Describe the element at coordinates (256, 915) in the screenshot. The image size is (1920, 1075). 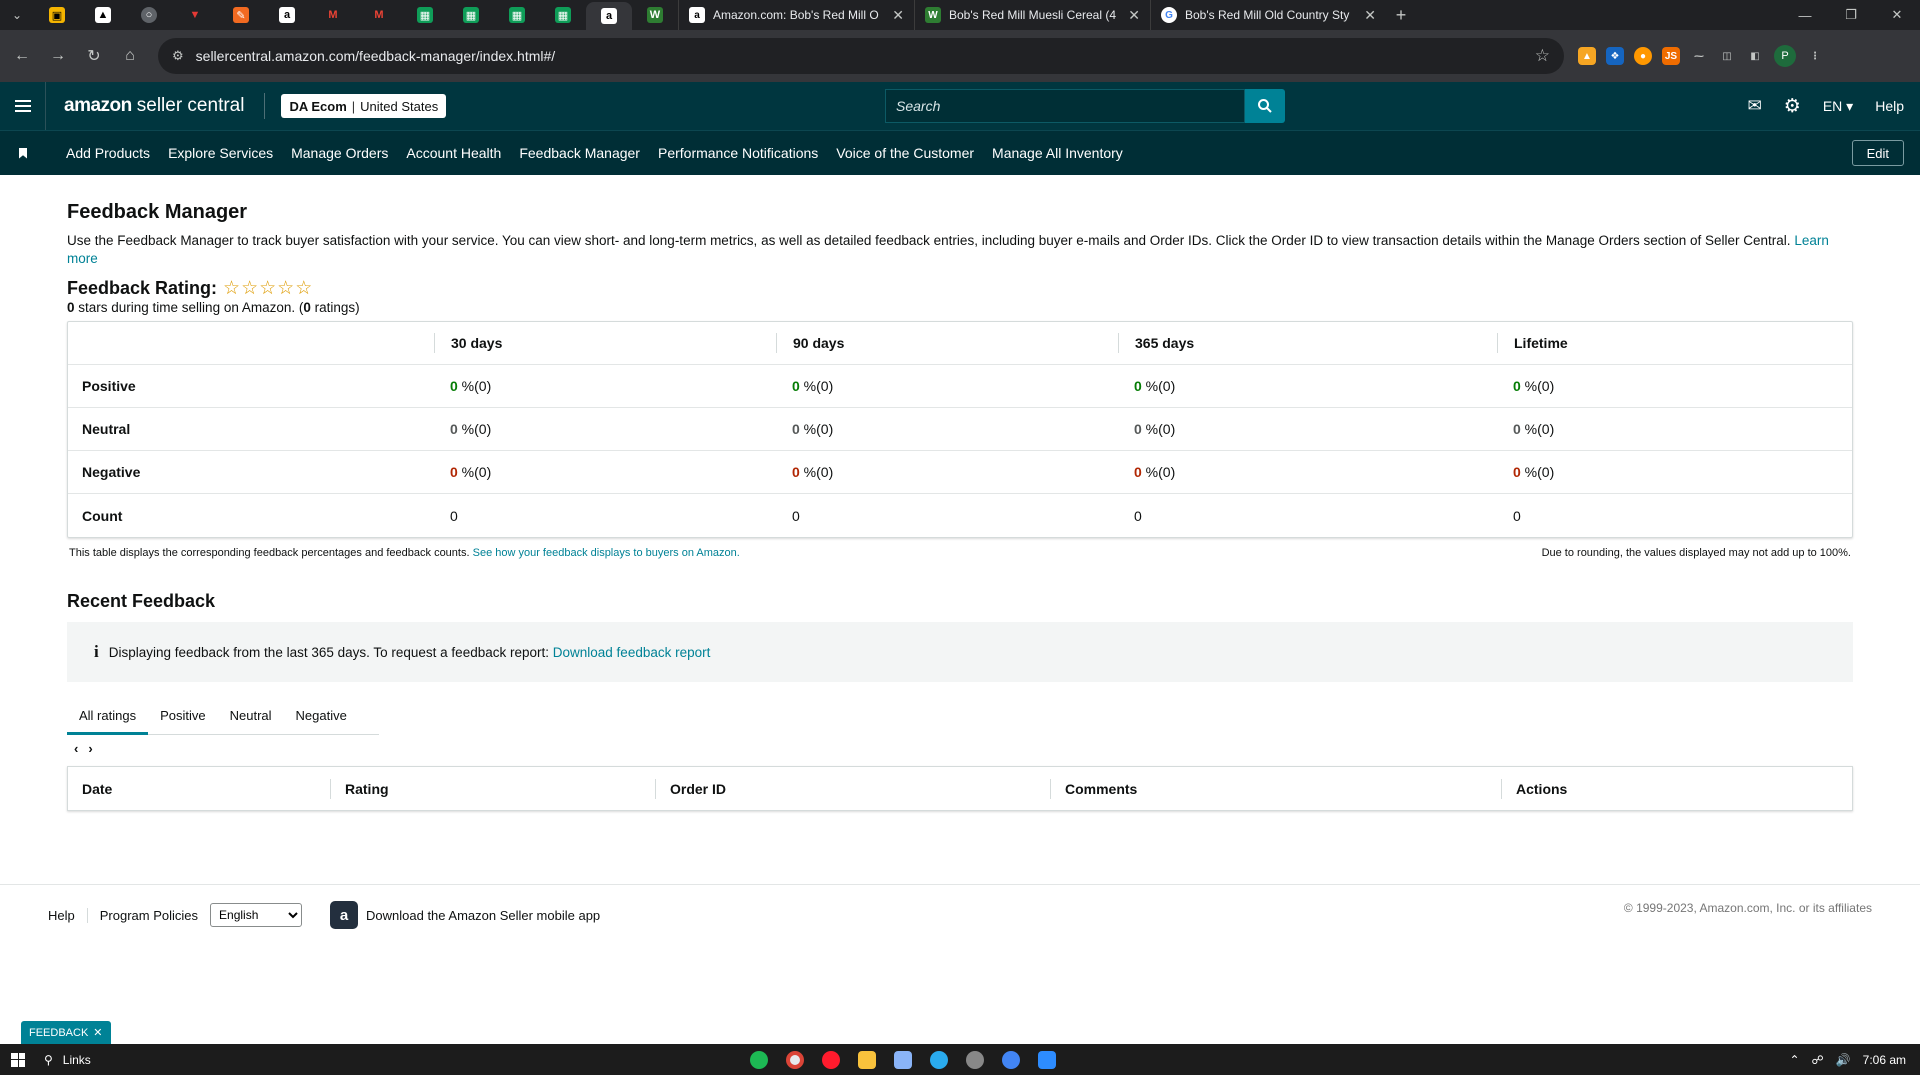
I see `footer-language-select: English` at that location.